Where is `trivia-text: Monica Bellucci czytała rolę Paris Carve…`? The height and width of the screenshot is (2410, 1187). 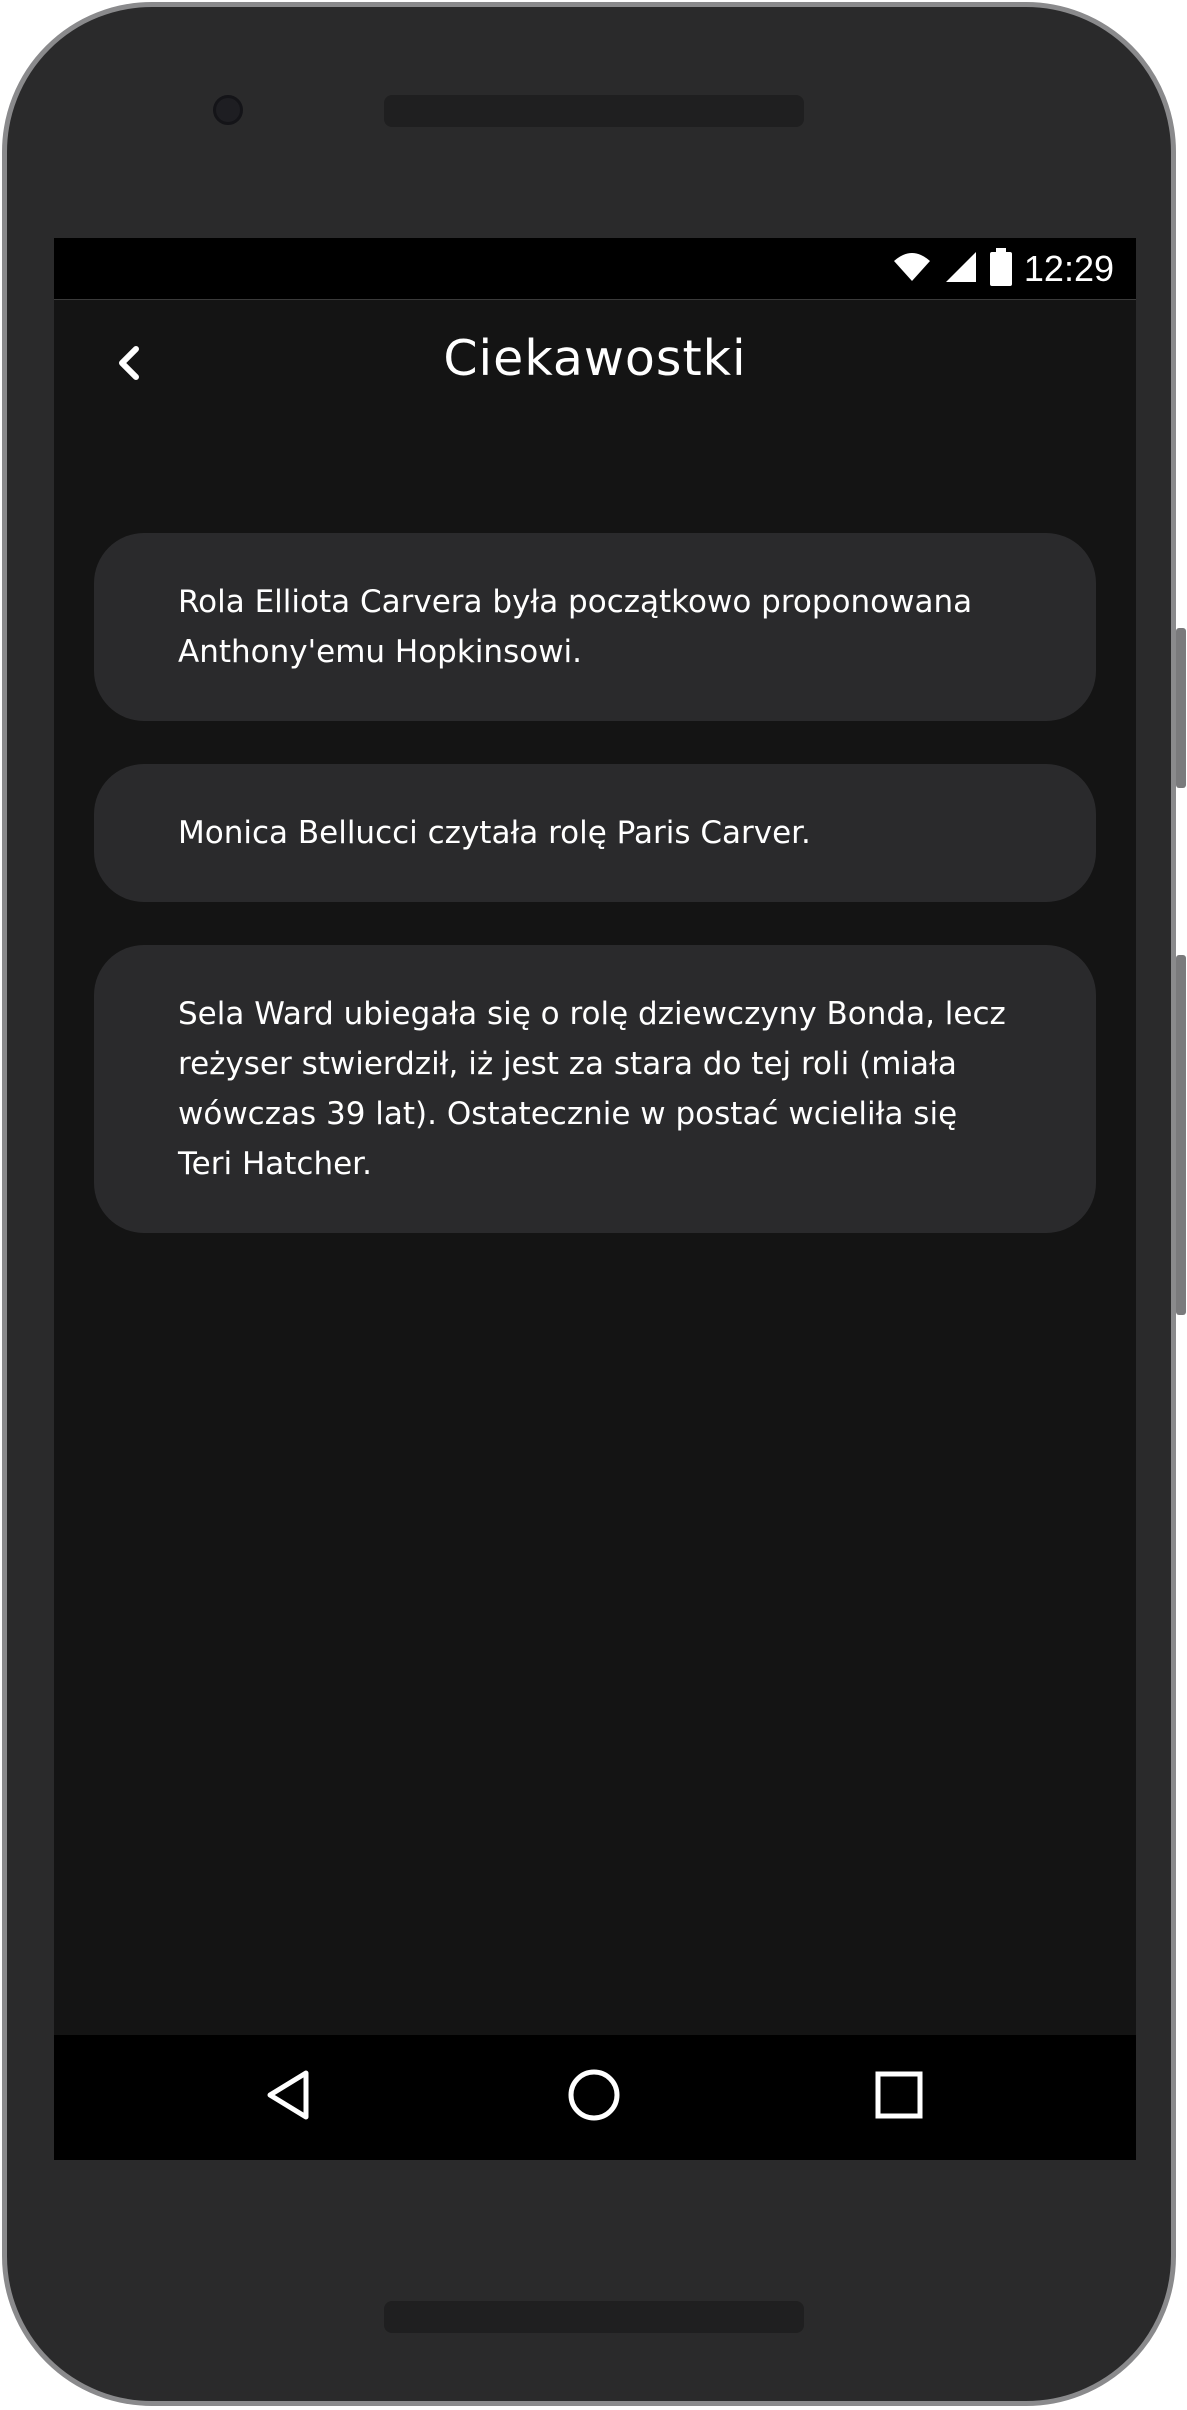
trivia-text: Monica Bellucci czytała rolę Paris Carve… is located at coordinates (494, 833).